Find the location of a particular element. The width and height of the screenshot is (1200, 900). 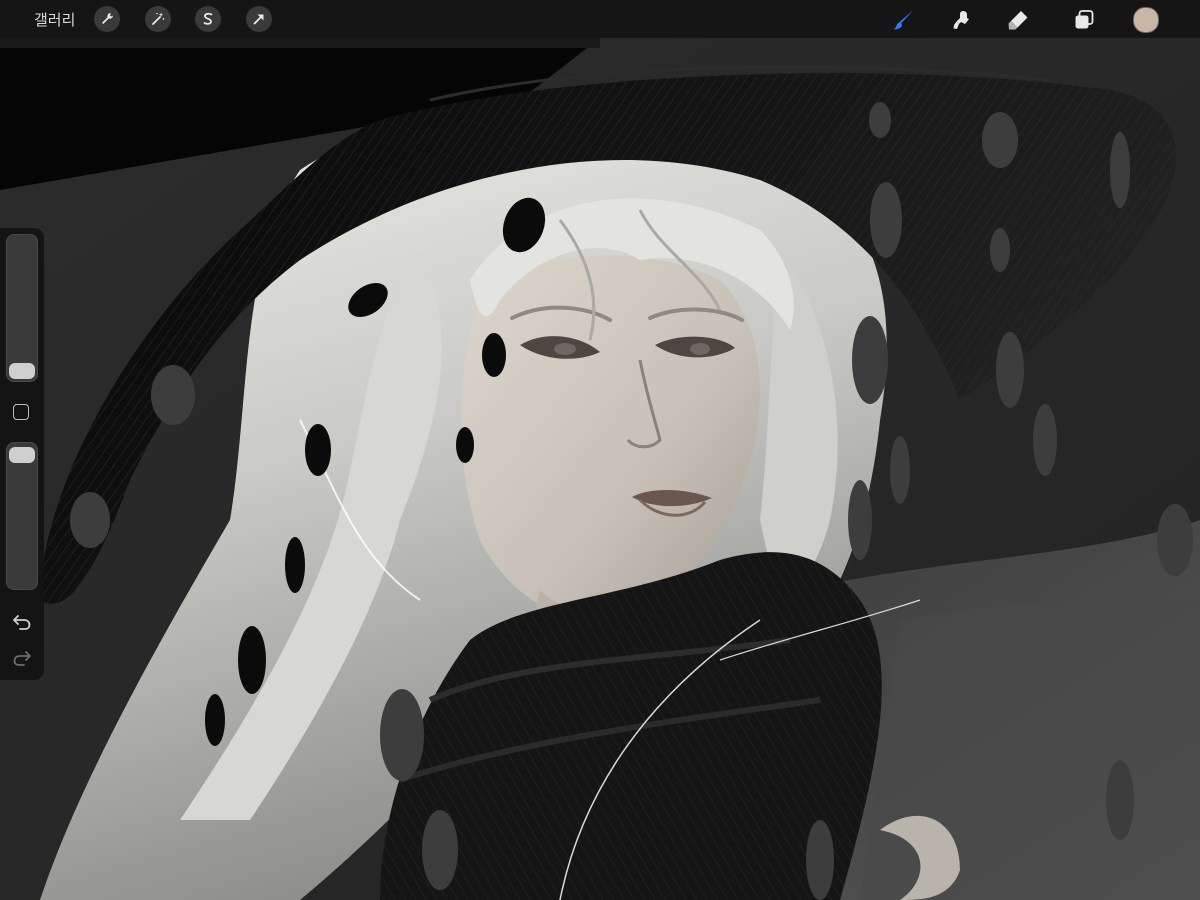

brush-icon is located at coordinates (903, 20).